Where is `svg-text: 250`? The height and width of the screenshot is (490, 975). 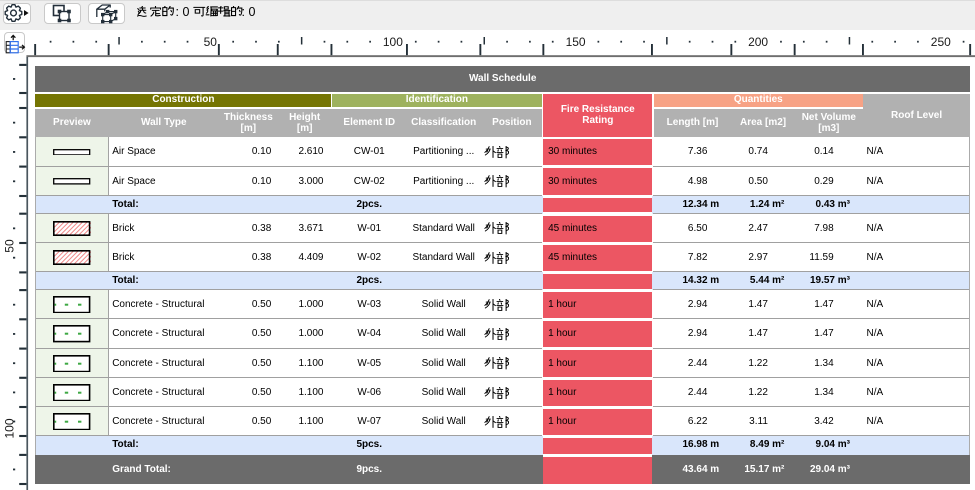
svg-text: 250 is located at coordinates (941, 42).